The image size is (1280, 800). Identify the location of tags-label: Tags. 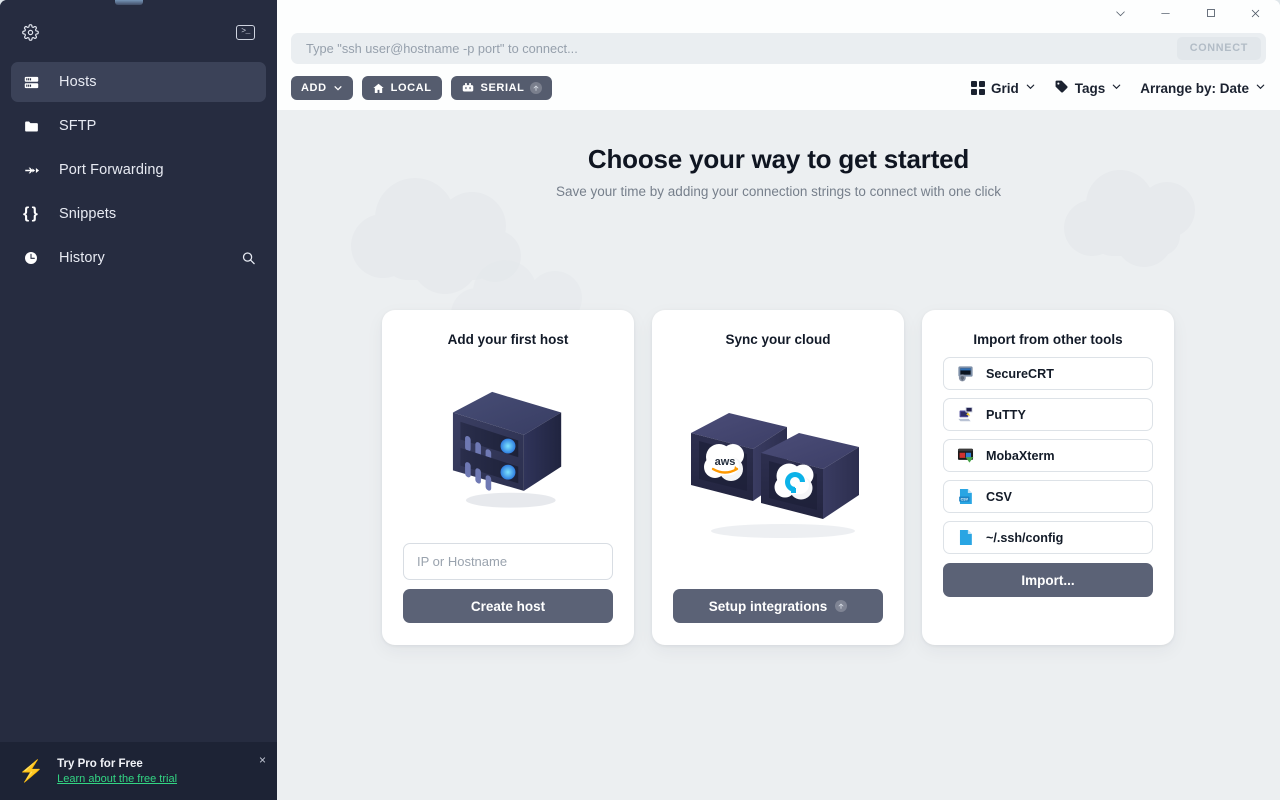
(1090, 88).